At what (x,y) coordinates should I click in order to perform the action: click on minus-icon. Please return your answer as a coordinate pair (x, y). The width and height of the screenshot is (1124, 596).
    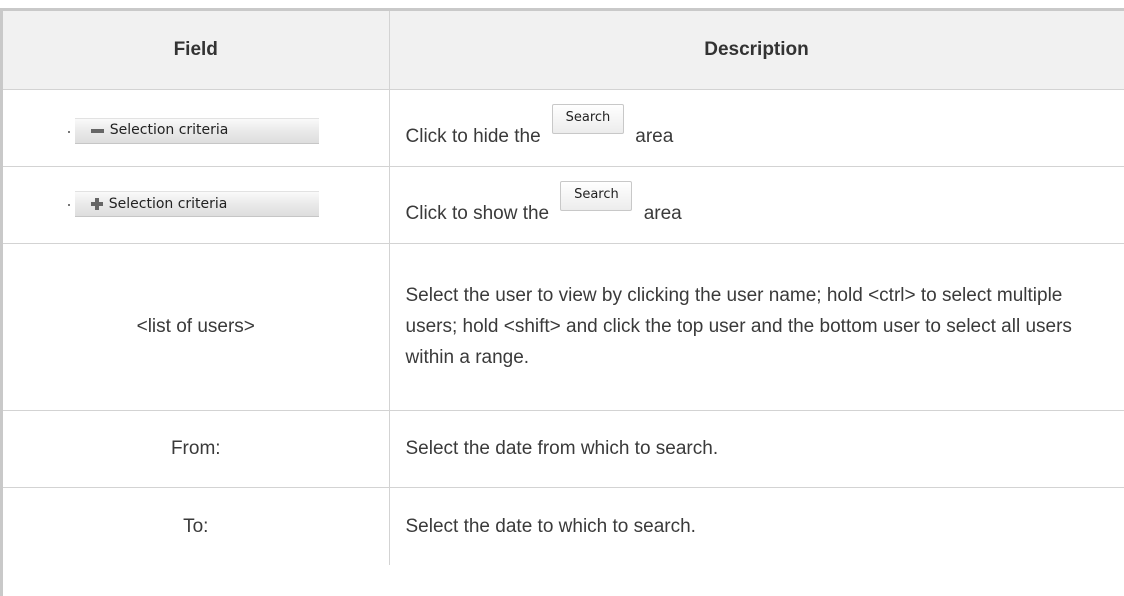
    Looking at the image, I should click on (97, 130).